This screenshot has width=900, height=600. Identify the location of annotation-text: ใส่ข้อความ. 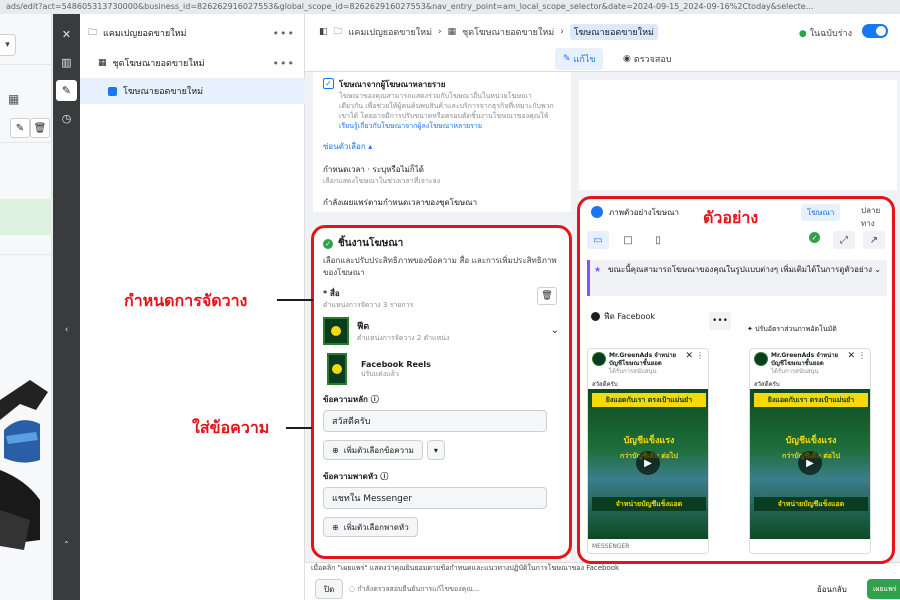
(231, 427).